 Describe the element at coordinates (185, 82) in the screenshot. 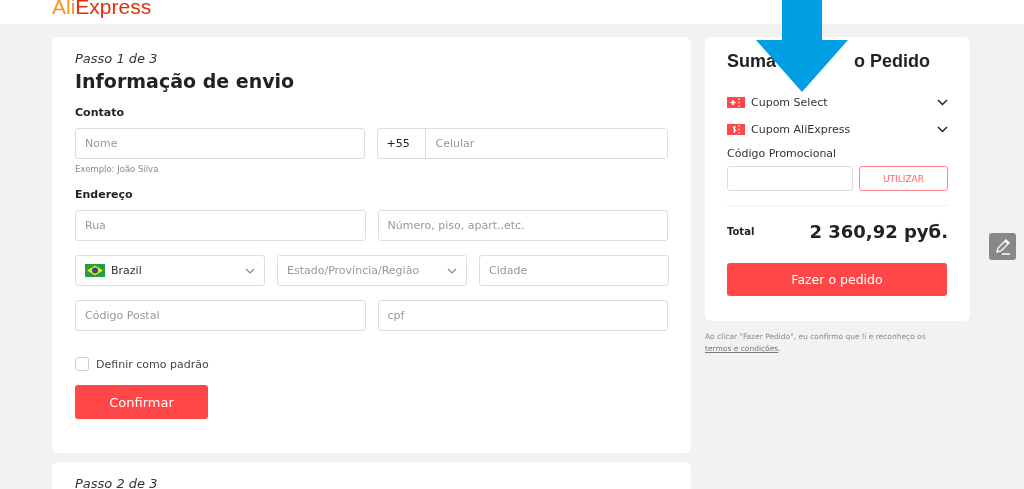

I see `section-title: Informação de envio` at that location.